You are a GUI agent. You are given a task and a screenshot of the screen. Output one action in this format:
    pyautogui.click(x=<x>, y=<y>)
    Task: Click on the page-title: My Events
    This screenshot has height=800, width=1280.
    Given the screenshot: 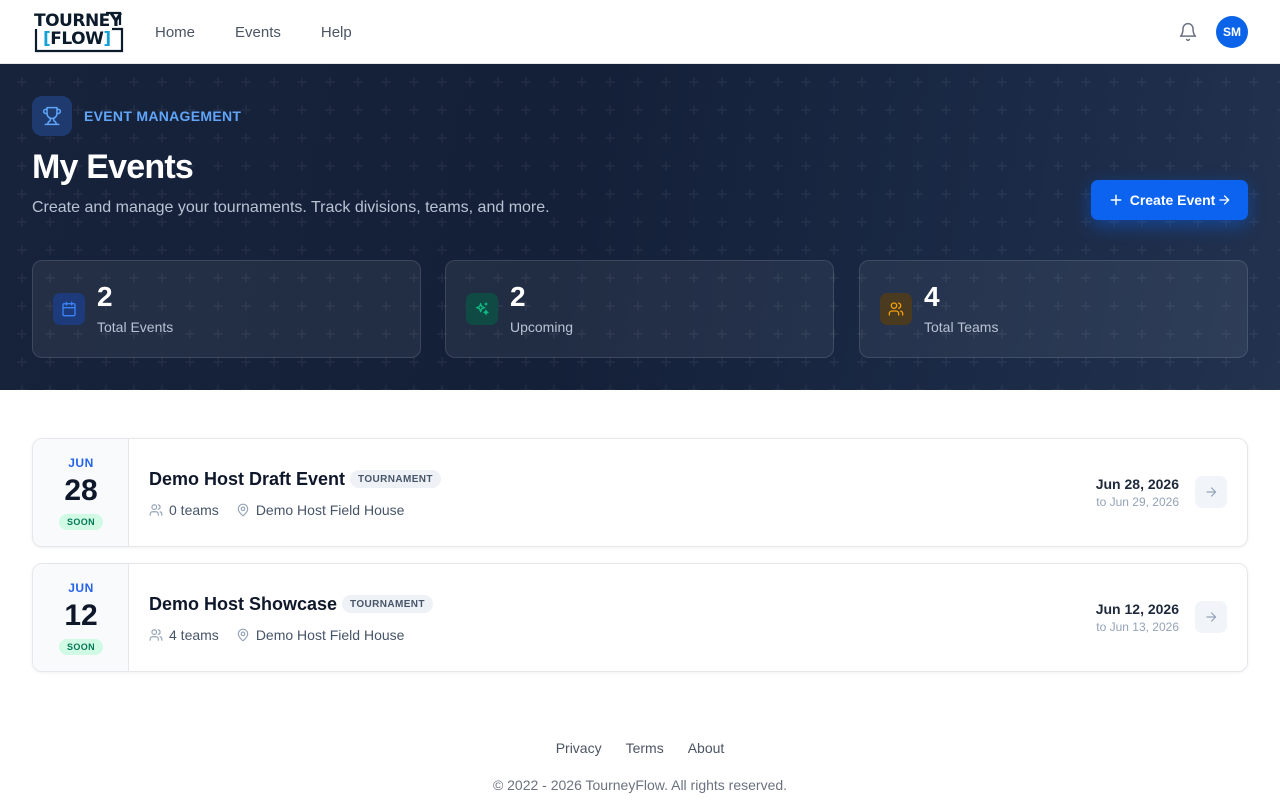 What is the action you would take?
    pyautogui.click(x=113, y=167)
    